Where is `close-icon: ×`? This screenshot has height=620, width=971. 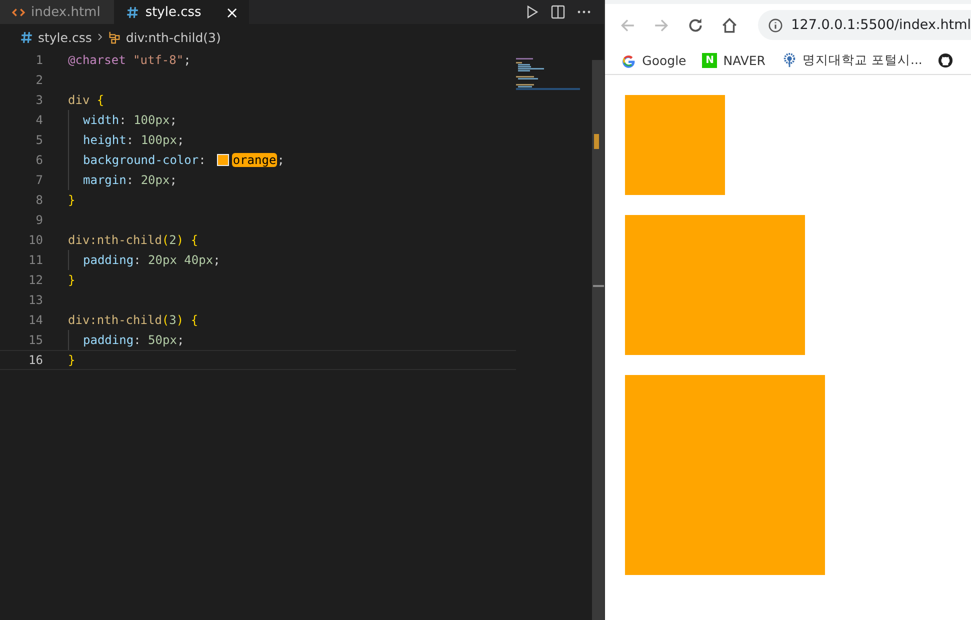
close-icon: × is located at coordinates (232, 12).